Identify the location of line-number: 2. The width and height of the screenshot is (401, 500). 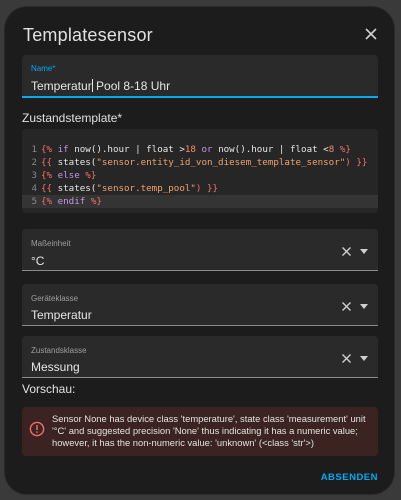
(34, 162).